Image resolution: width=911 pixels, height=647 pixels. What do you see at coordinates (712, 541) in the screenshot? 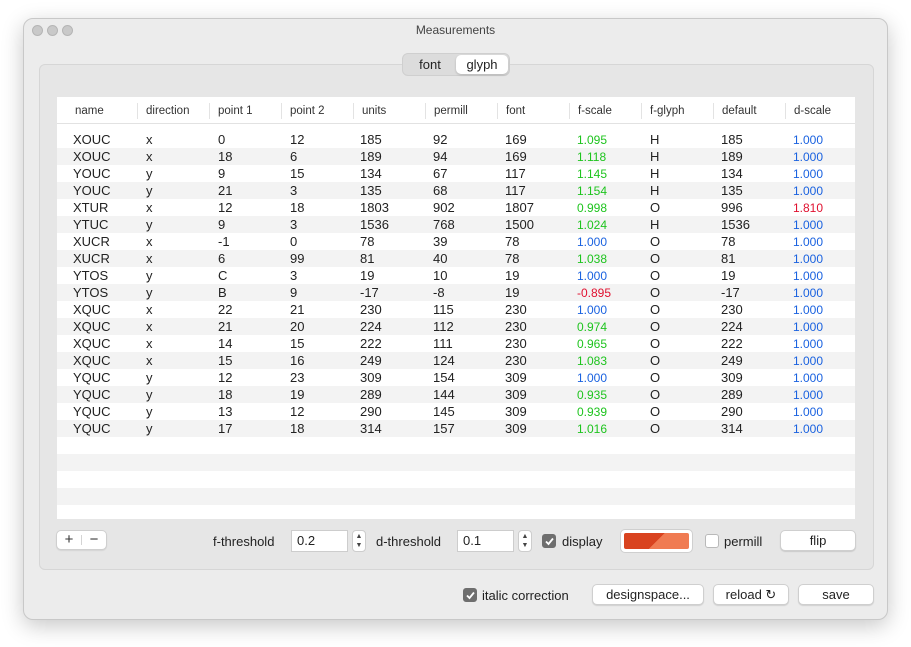
I see `permill-checkbox` at bounding box center [712, 541].